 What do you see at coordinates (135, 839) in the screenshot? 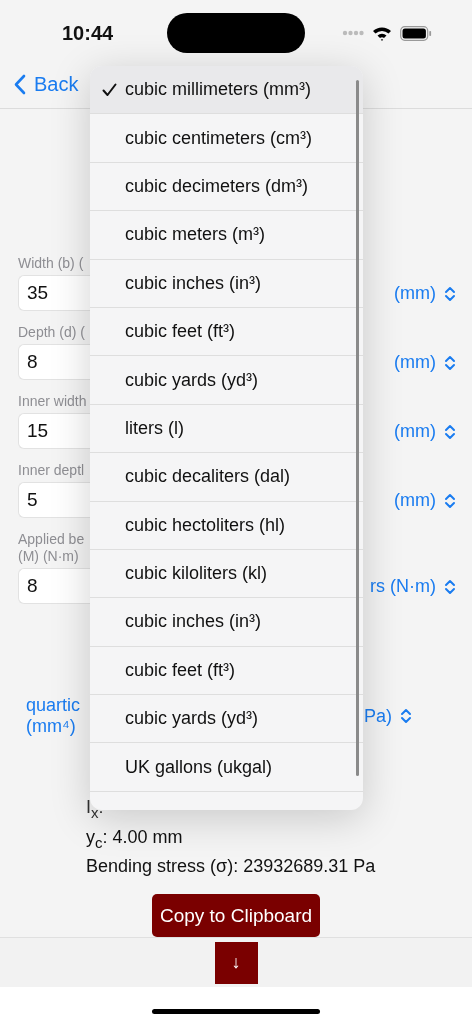
I see `result-line: y$_{c}$: 4.00 mm` at bounding box center [135, 839].